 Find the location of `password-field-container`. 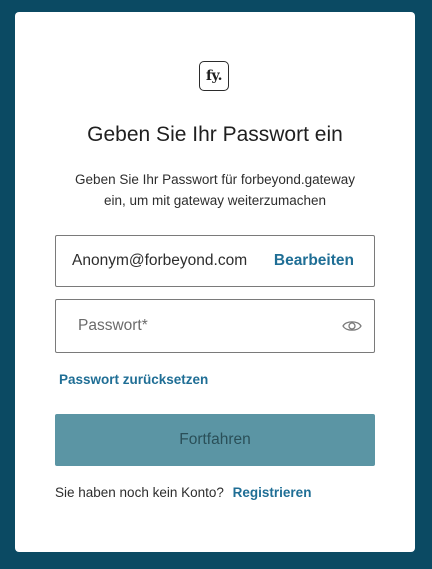

password-field-container is located at coordinates (215, 326).